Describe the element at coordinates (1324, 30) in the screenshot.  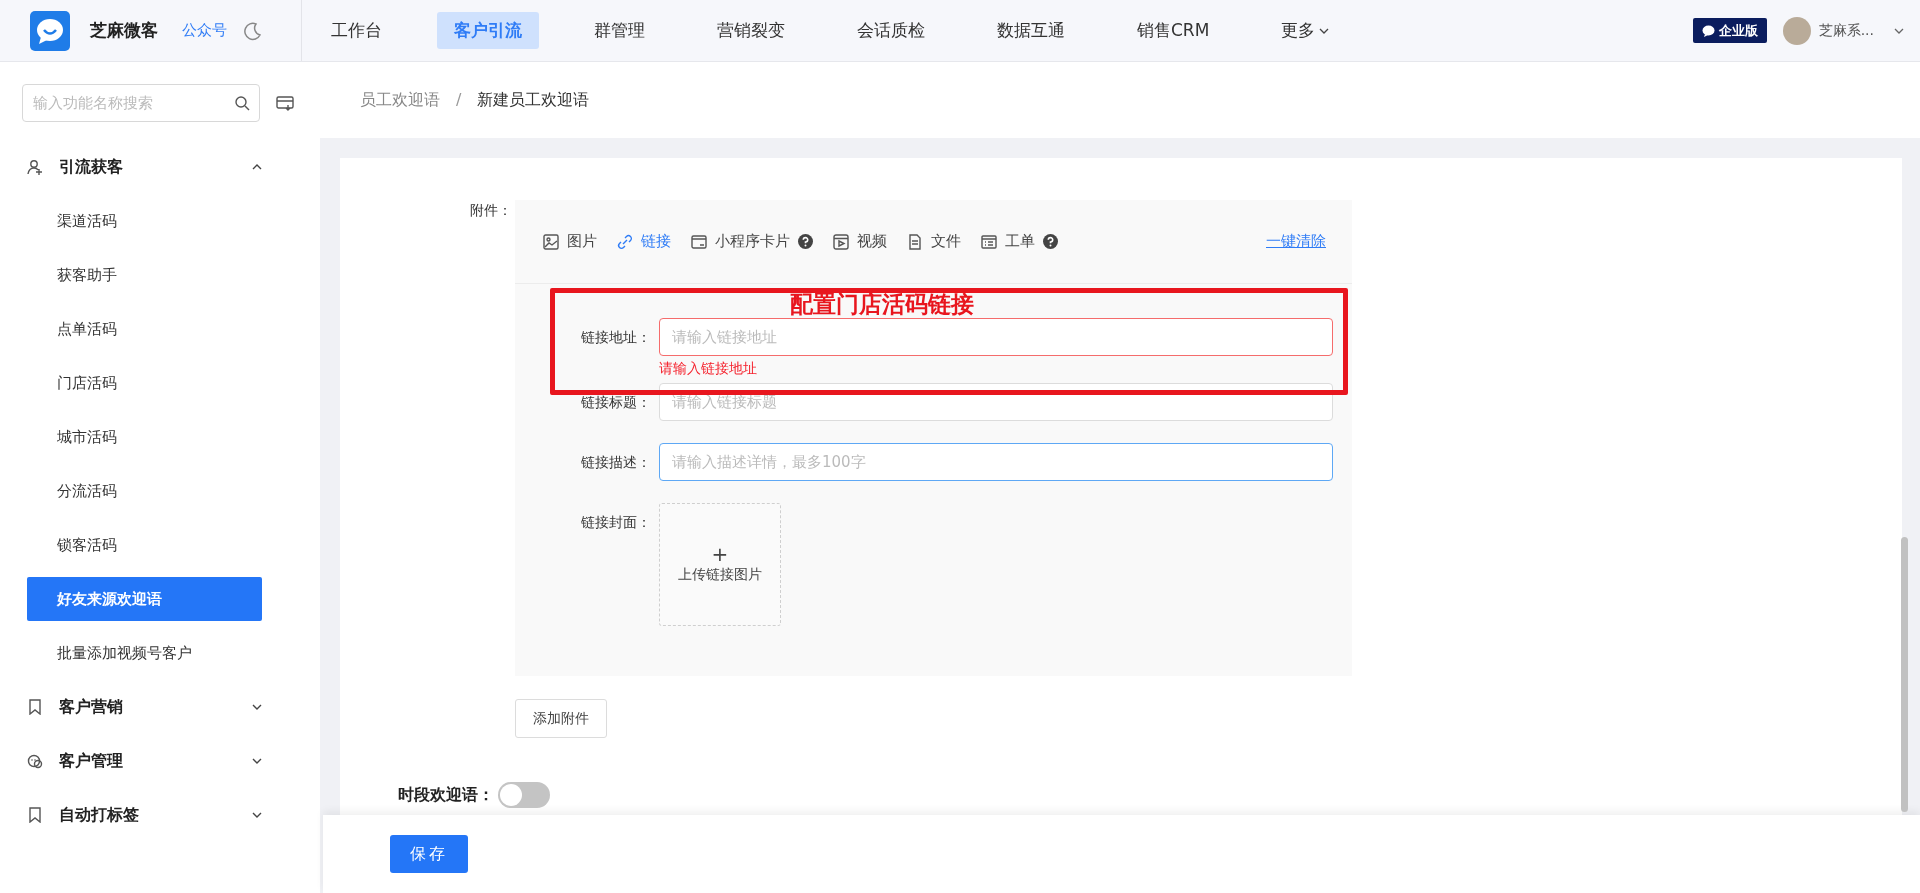
I see `caret-icon` at that location.